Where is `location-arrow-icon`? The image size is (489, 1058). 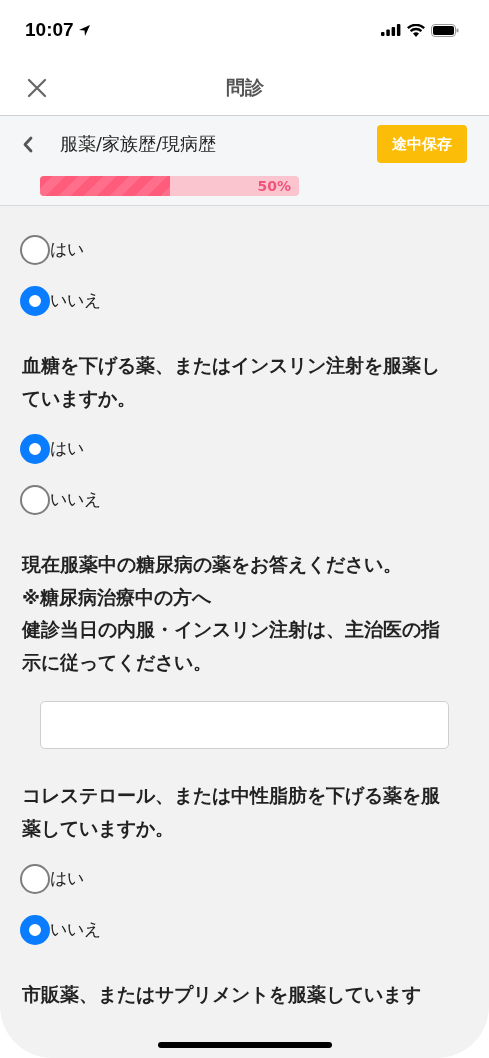
location-arrow-icon is located at coordinates (84, 30).